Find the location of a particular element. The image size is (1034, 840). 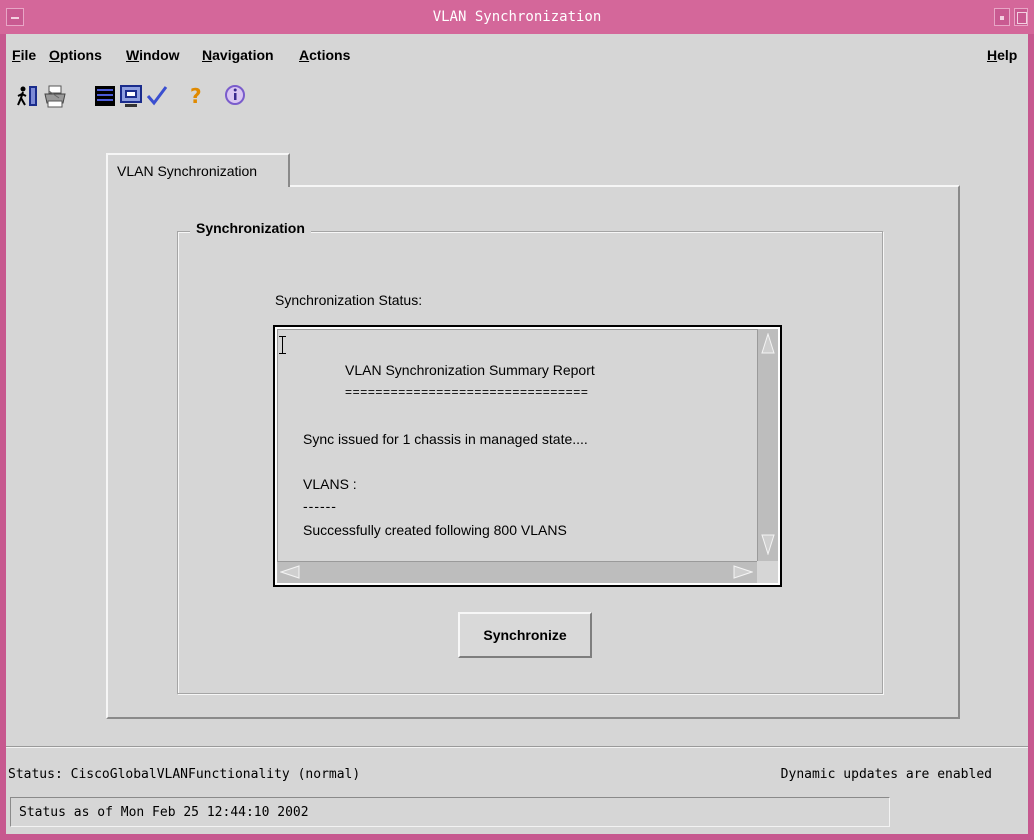

menu-navigation: Navigation is located at coordinates (238, 55).